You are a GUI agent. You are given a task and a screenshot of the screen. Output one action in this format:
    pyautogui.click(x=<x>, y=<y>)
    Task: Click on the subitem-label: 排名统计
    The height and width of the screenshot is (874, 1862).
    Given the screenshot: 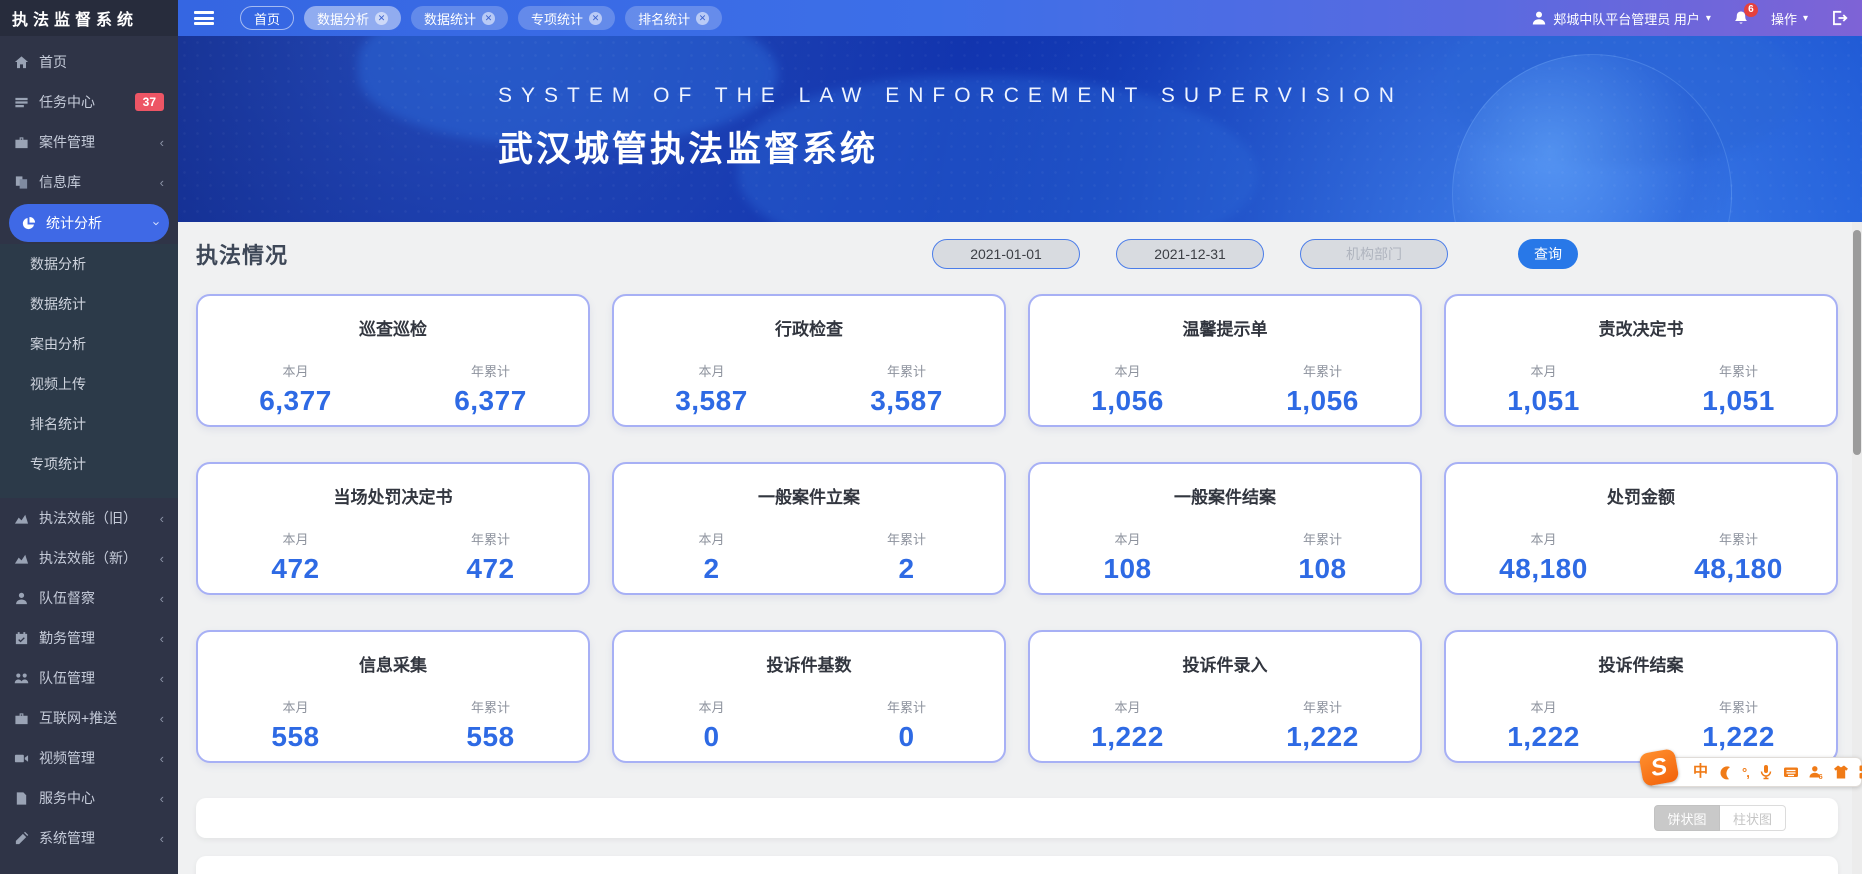 What is the action you would take?
    pyautogui.click(x=58, y=424)
    